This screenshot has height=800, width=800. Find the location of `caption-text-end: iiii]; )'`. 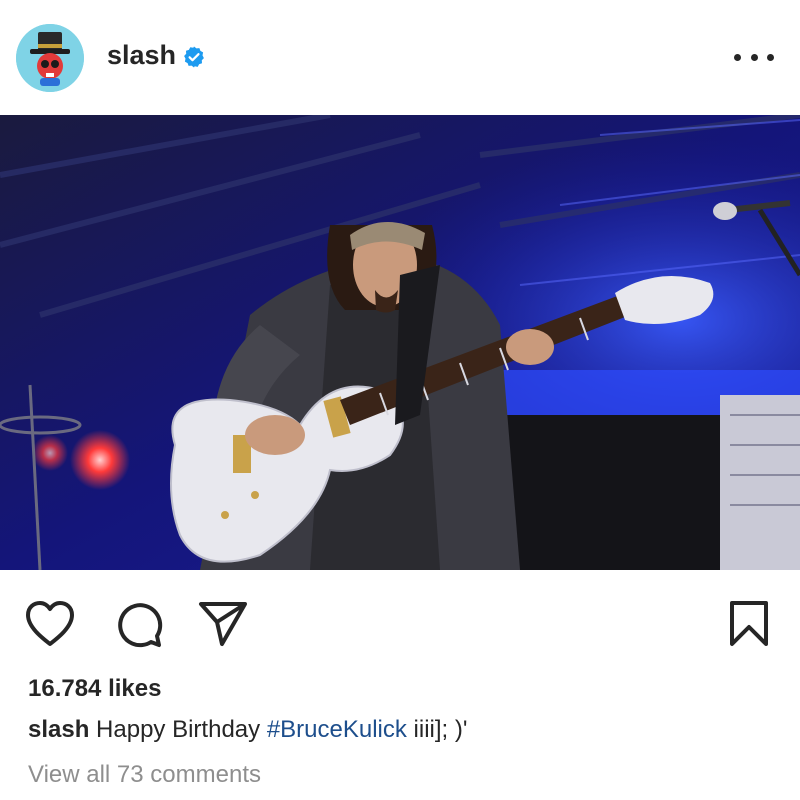

caption-text-end: iiii]; )' is located at coordinates (440, 729).